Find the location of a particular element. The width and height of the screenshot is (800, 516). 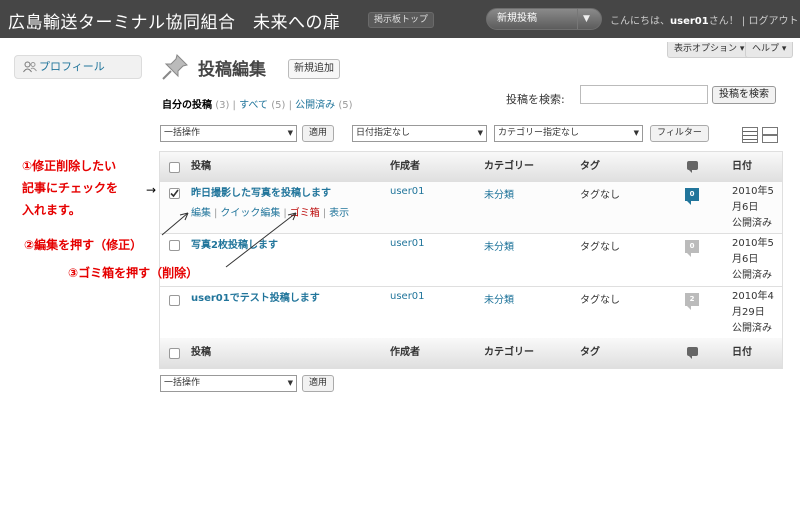

excerpt-view-icon is located at coordinates (770, 135).